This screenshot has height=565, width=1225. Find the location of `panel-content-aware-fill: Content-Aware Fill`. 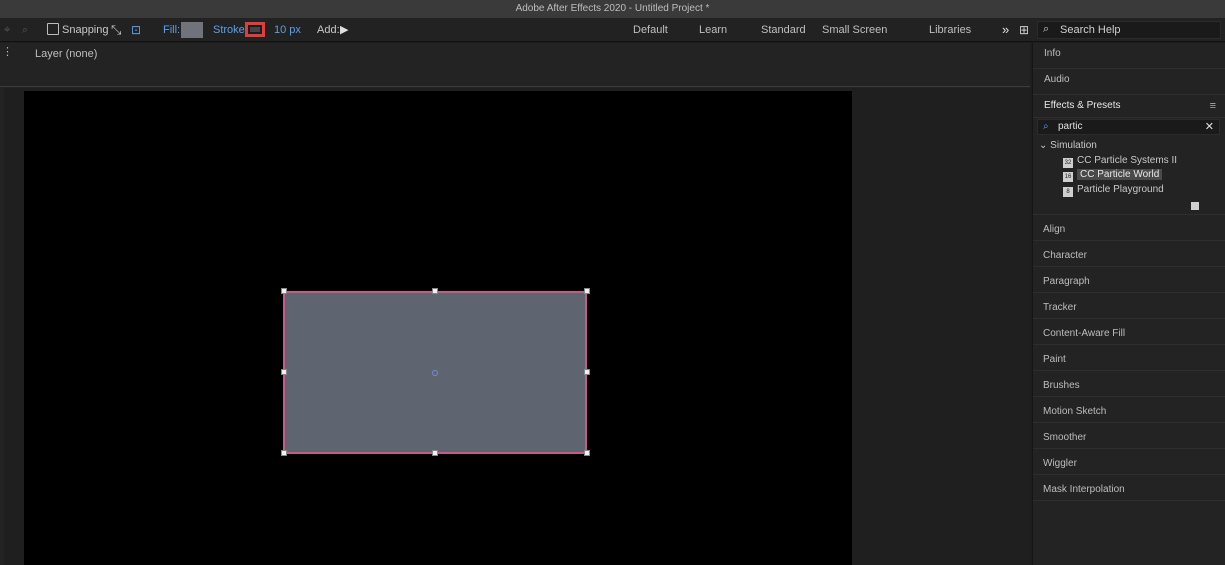

panel-content-aware-fill: Content-Aware Fill is located at coordinates (1084, 333).